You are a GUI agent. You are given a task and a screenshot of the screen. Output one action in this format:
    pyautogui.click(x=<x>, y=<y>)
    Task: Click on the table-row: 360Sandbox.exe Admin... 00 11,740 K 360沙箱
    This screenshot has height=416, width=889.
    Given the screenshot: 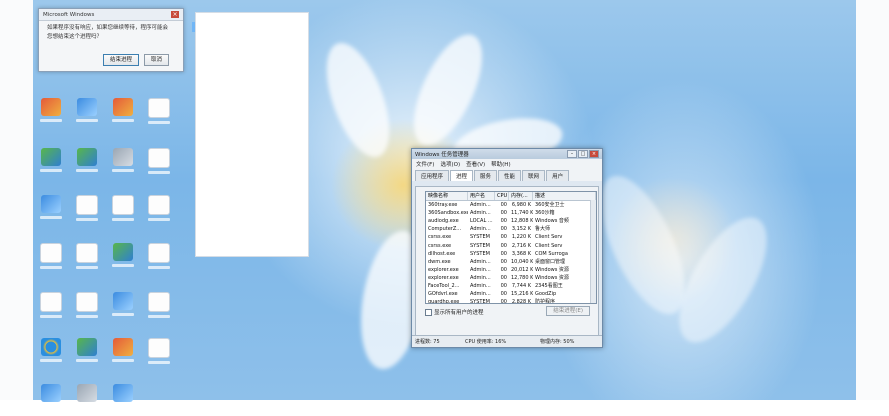 What is the action you would take?
    pyautogui.click(x=511, y=213)
    